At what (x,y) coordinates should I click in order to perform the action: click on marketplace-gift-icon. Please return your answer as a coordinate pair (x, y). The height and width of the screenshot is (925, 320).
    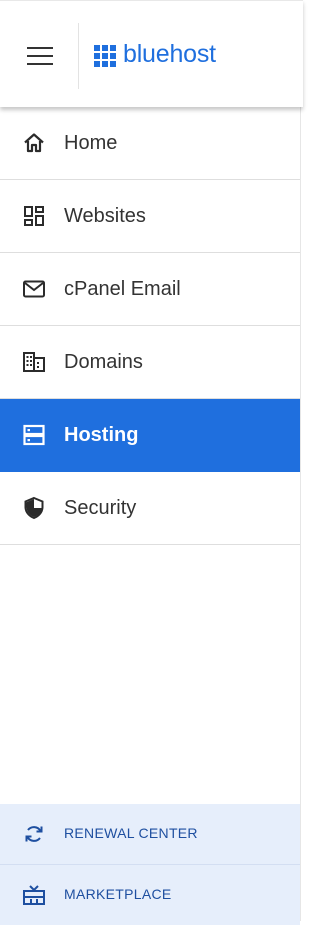
    Looking at the image, I should click on (34, 895).